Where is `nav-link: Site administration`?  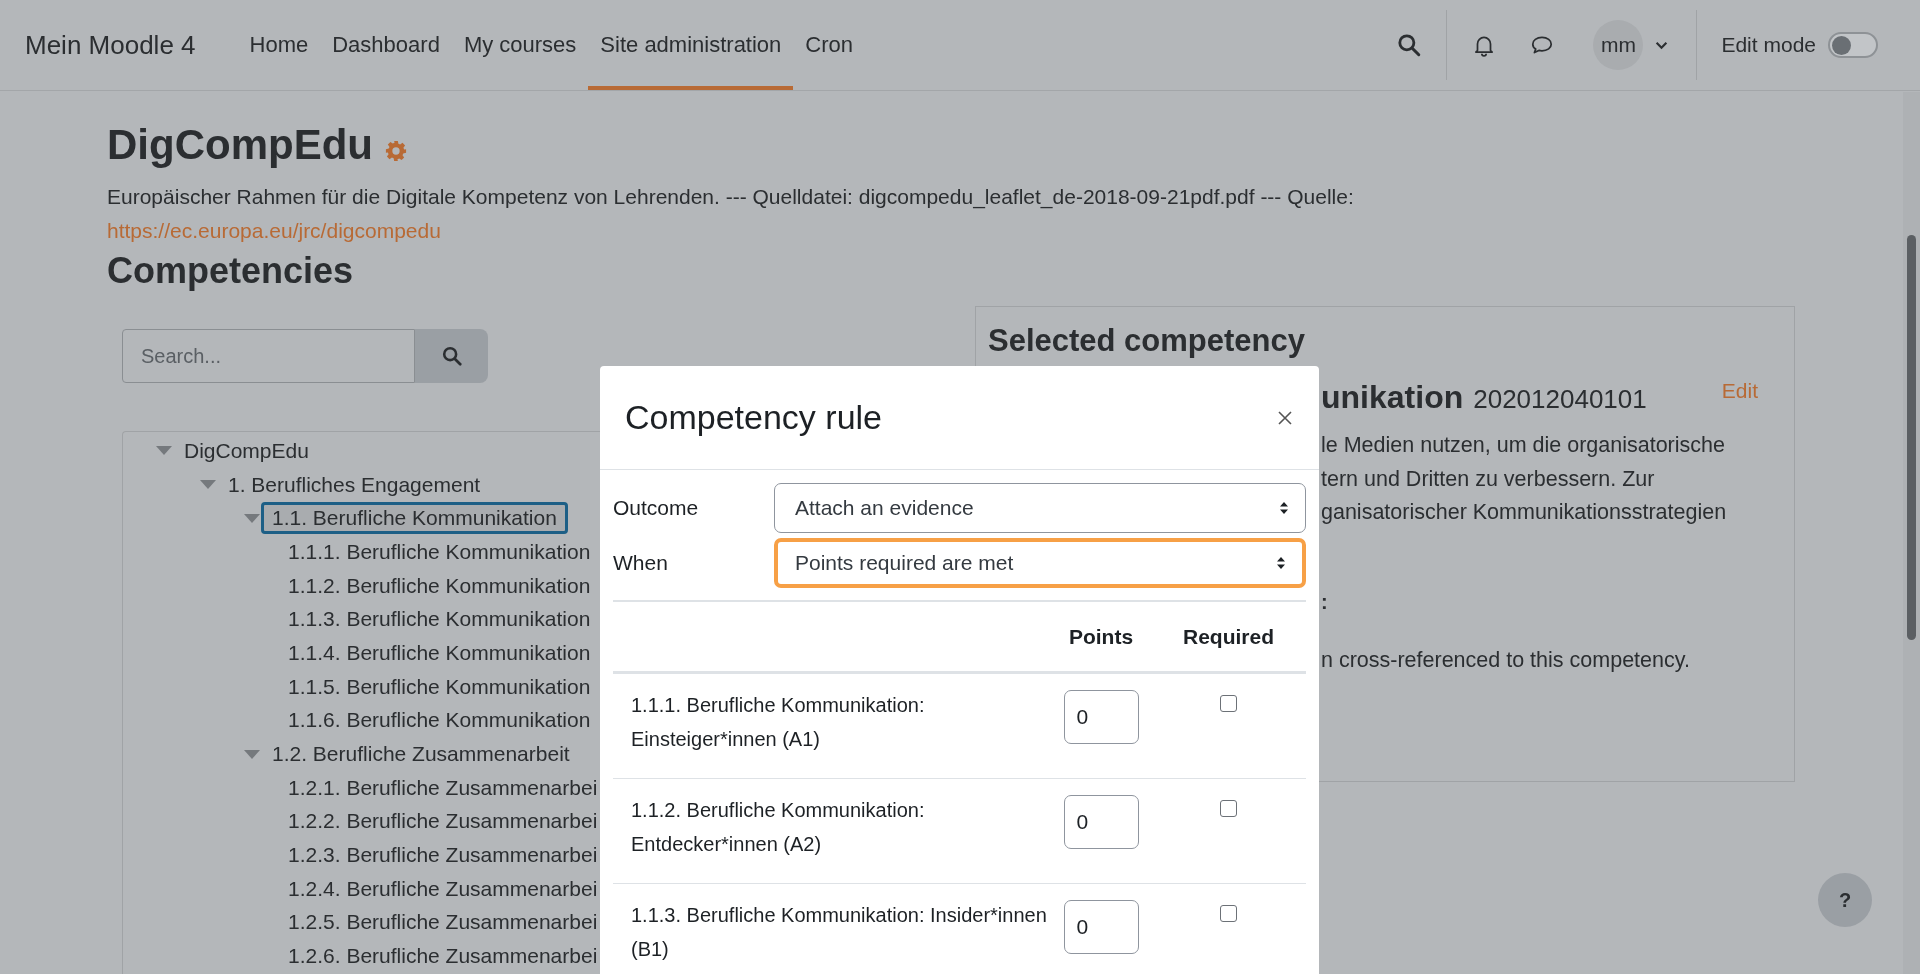 nav-link: Site administration is located at coordinates (691, 45).